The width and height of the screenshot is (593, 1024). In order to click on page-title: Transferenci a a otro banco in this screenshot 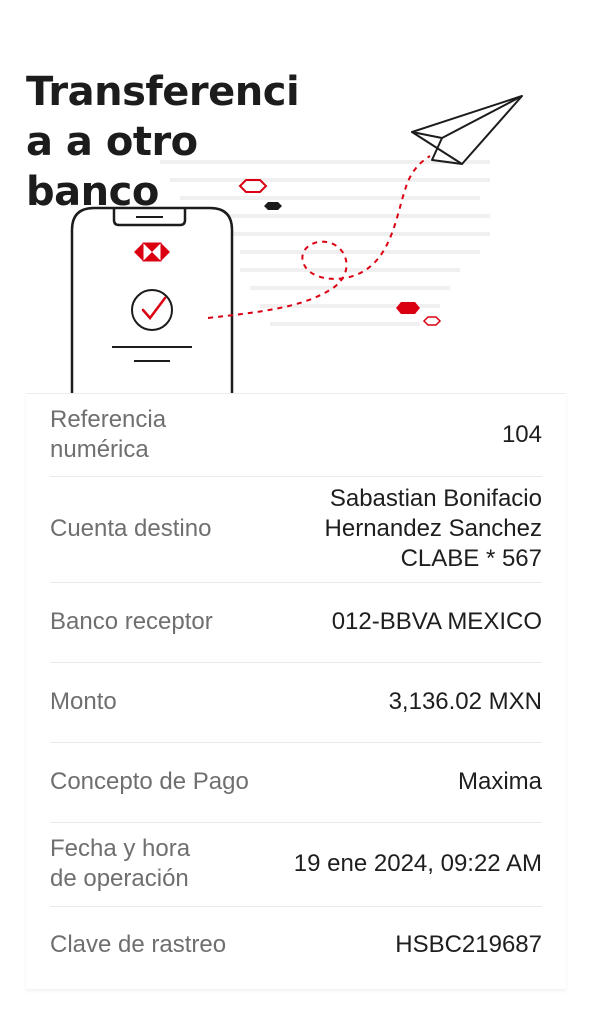, I will do `click(171, 142)`.